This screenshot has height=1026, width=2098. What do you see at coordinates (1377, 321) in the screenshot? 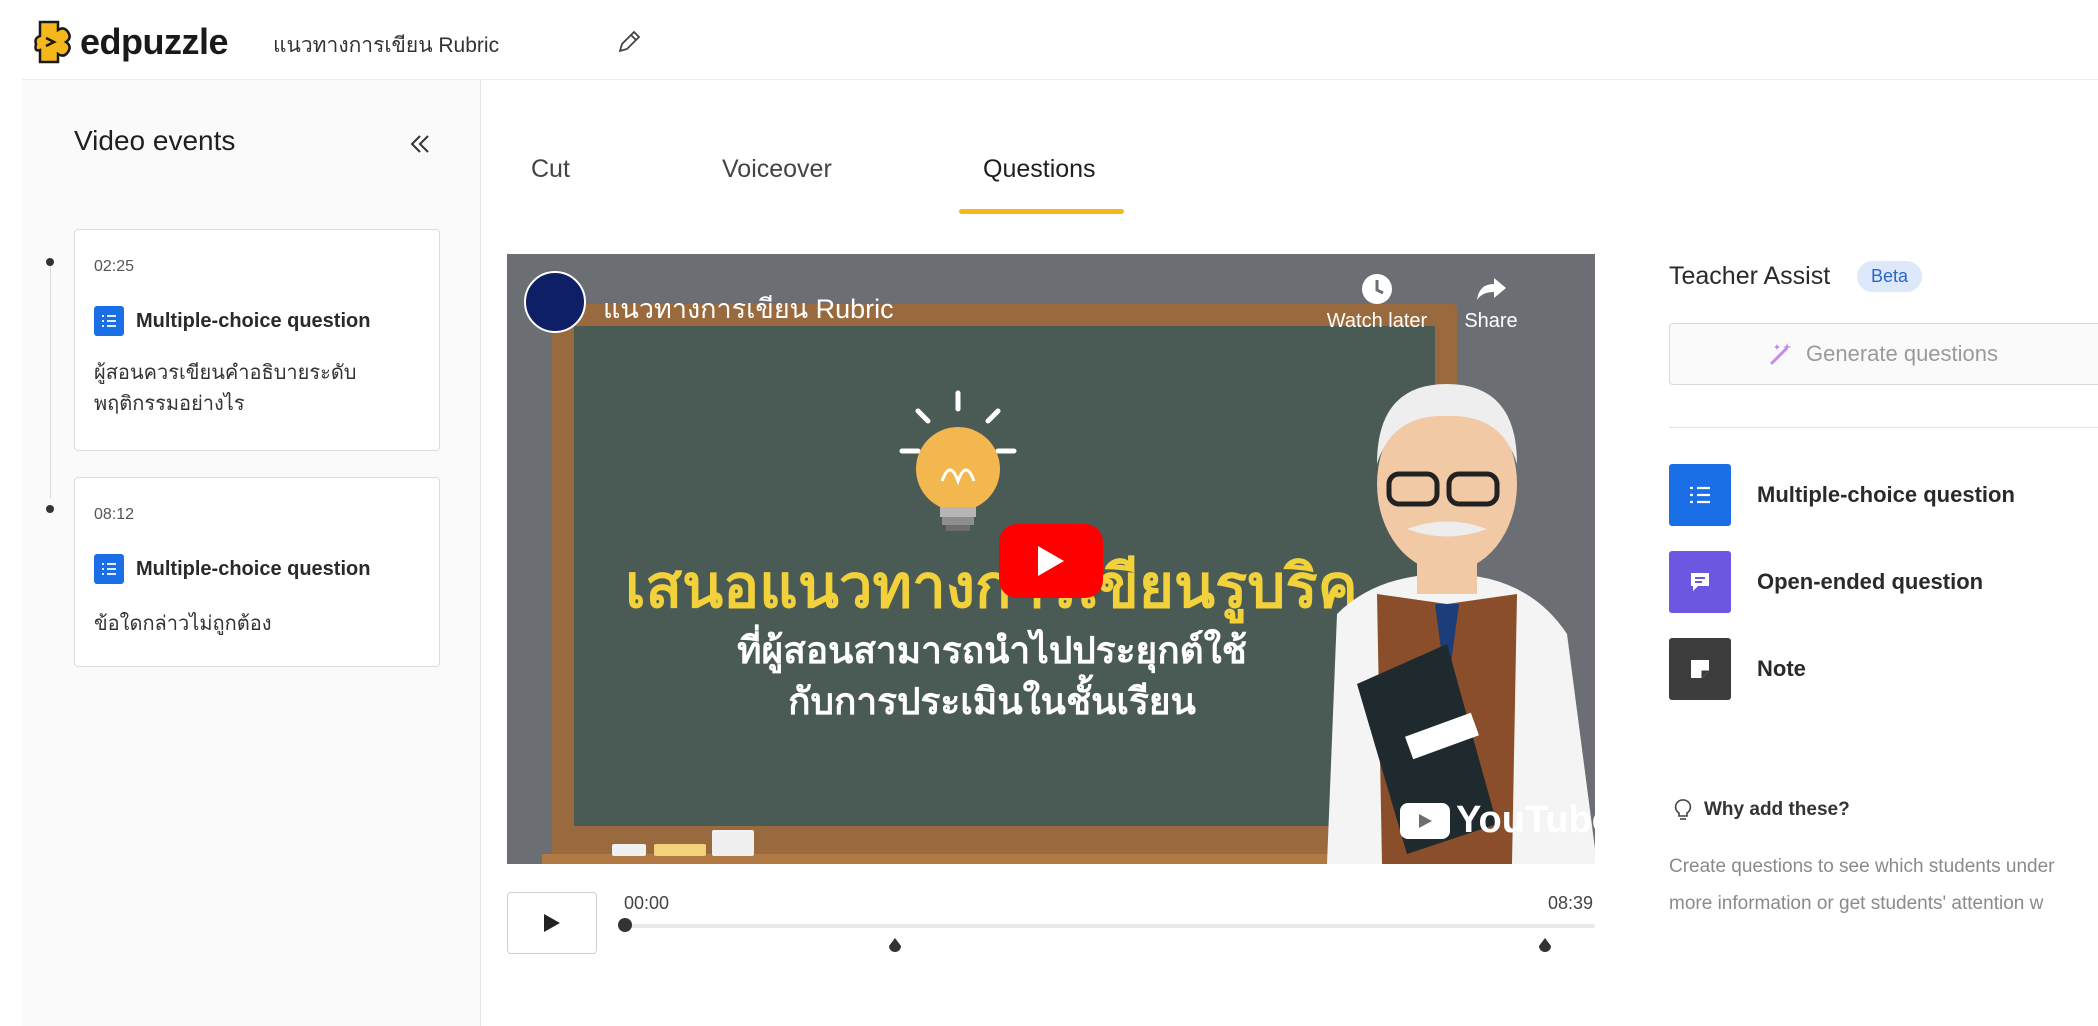
I see `watch-later-label: Watch later` at bounding box center [1377, 321].